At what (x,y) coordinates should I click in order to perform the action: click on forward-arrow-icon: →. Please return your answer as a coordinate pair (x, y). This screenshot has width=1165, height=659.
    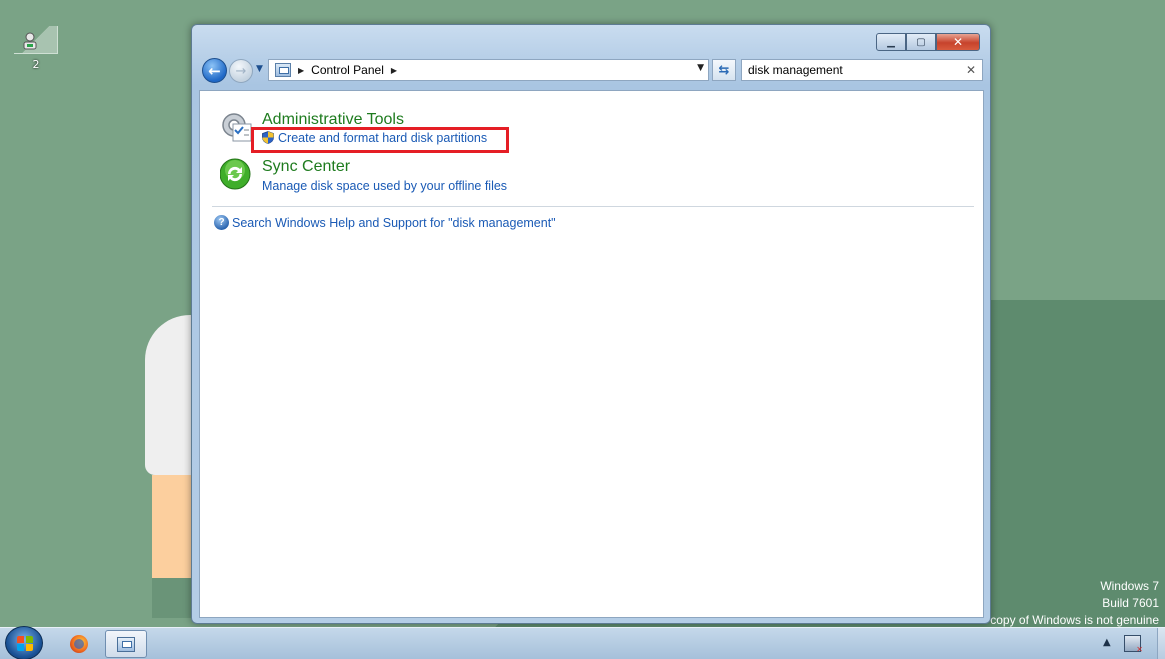
    Looking at the image, I should click on (241, 71).